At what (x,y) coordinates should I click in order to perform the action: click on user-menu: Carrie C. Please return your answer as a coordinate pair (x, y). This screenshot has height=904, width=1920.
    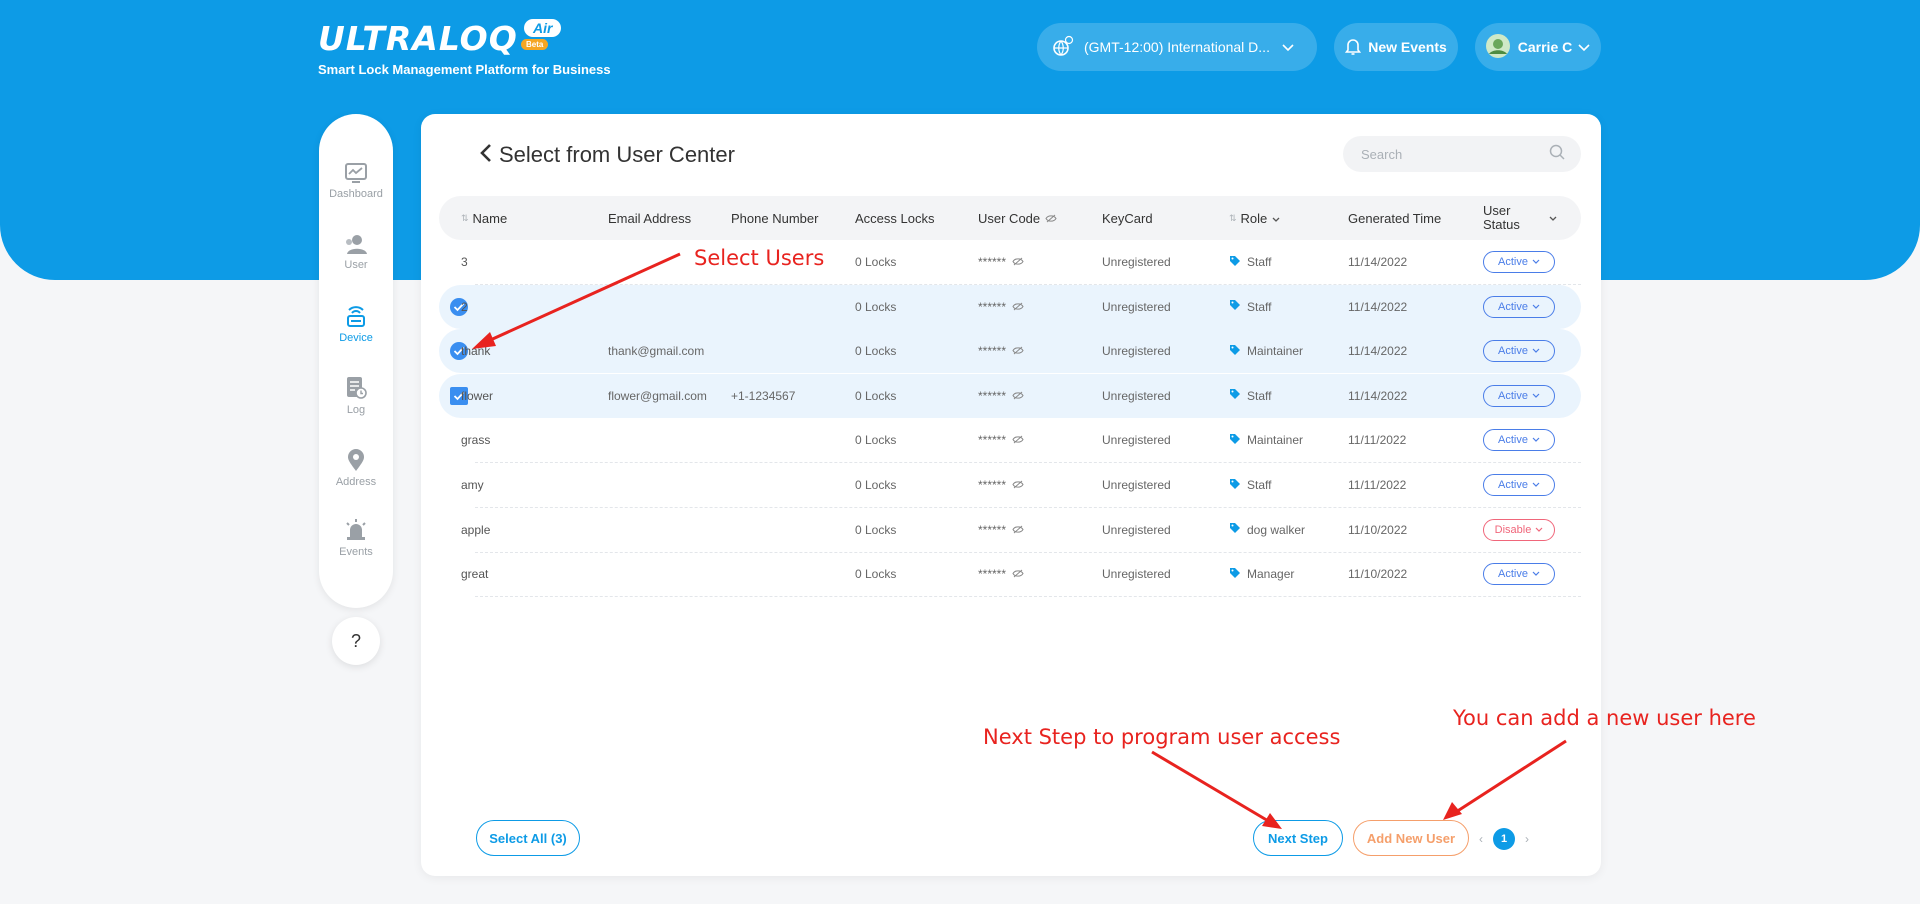
    Looking at the image, I should click on (1538, 47).